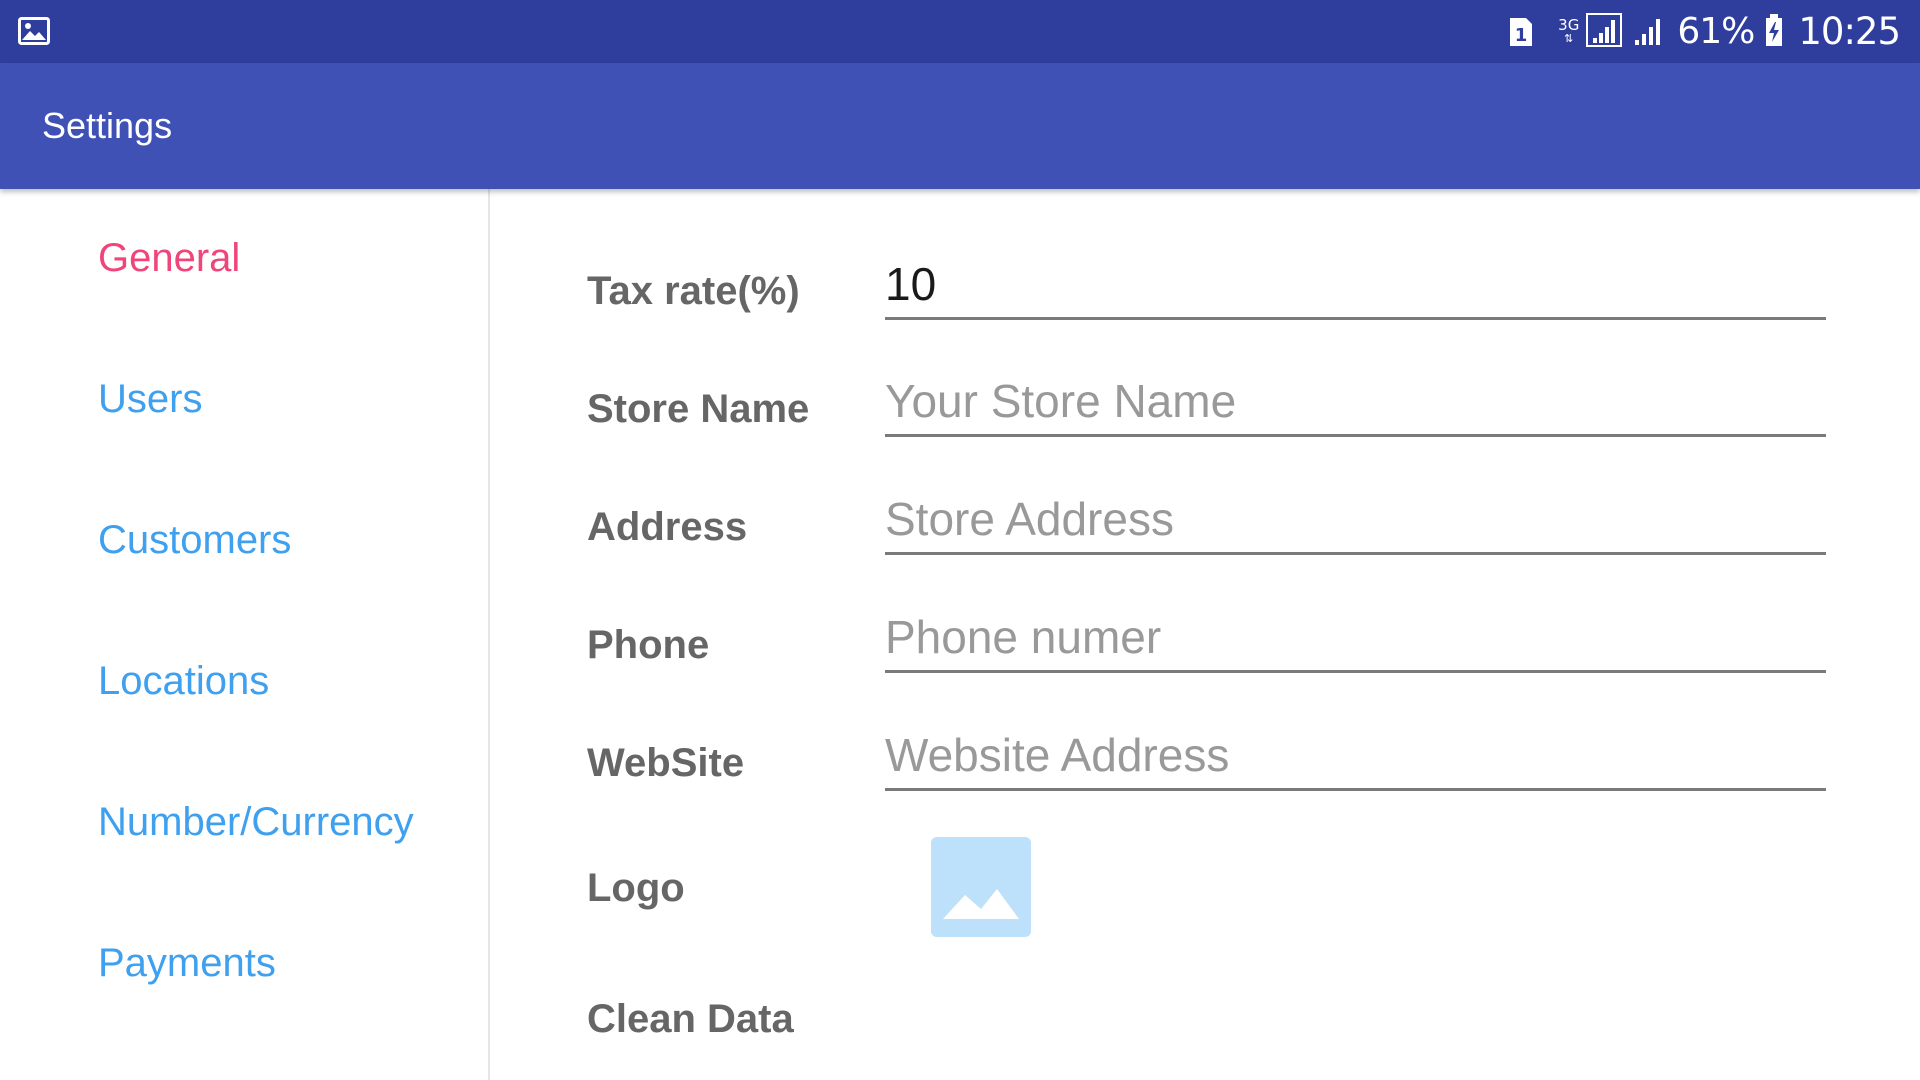 The width and height of the screenshot is (1920, 1080). Describe the element at coordinates (636, 888) in the screenshot. I see `logo-label: Logo` at that location.